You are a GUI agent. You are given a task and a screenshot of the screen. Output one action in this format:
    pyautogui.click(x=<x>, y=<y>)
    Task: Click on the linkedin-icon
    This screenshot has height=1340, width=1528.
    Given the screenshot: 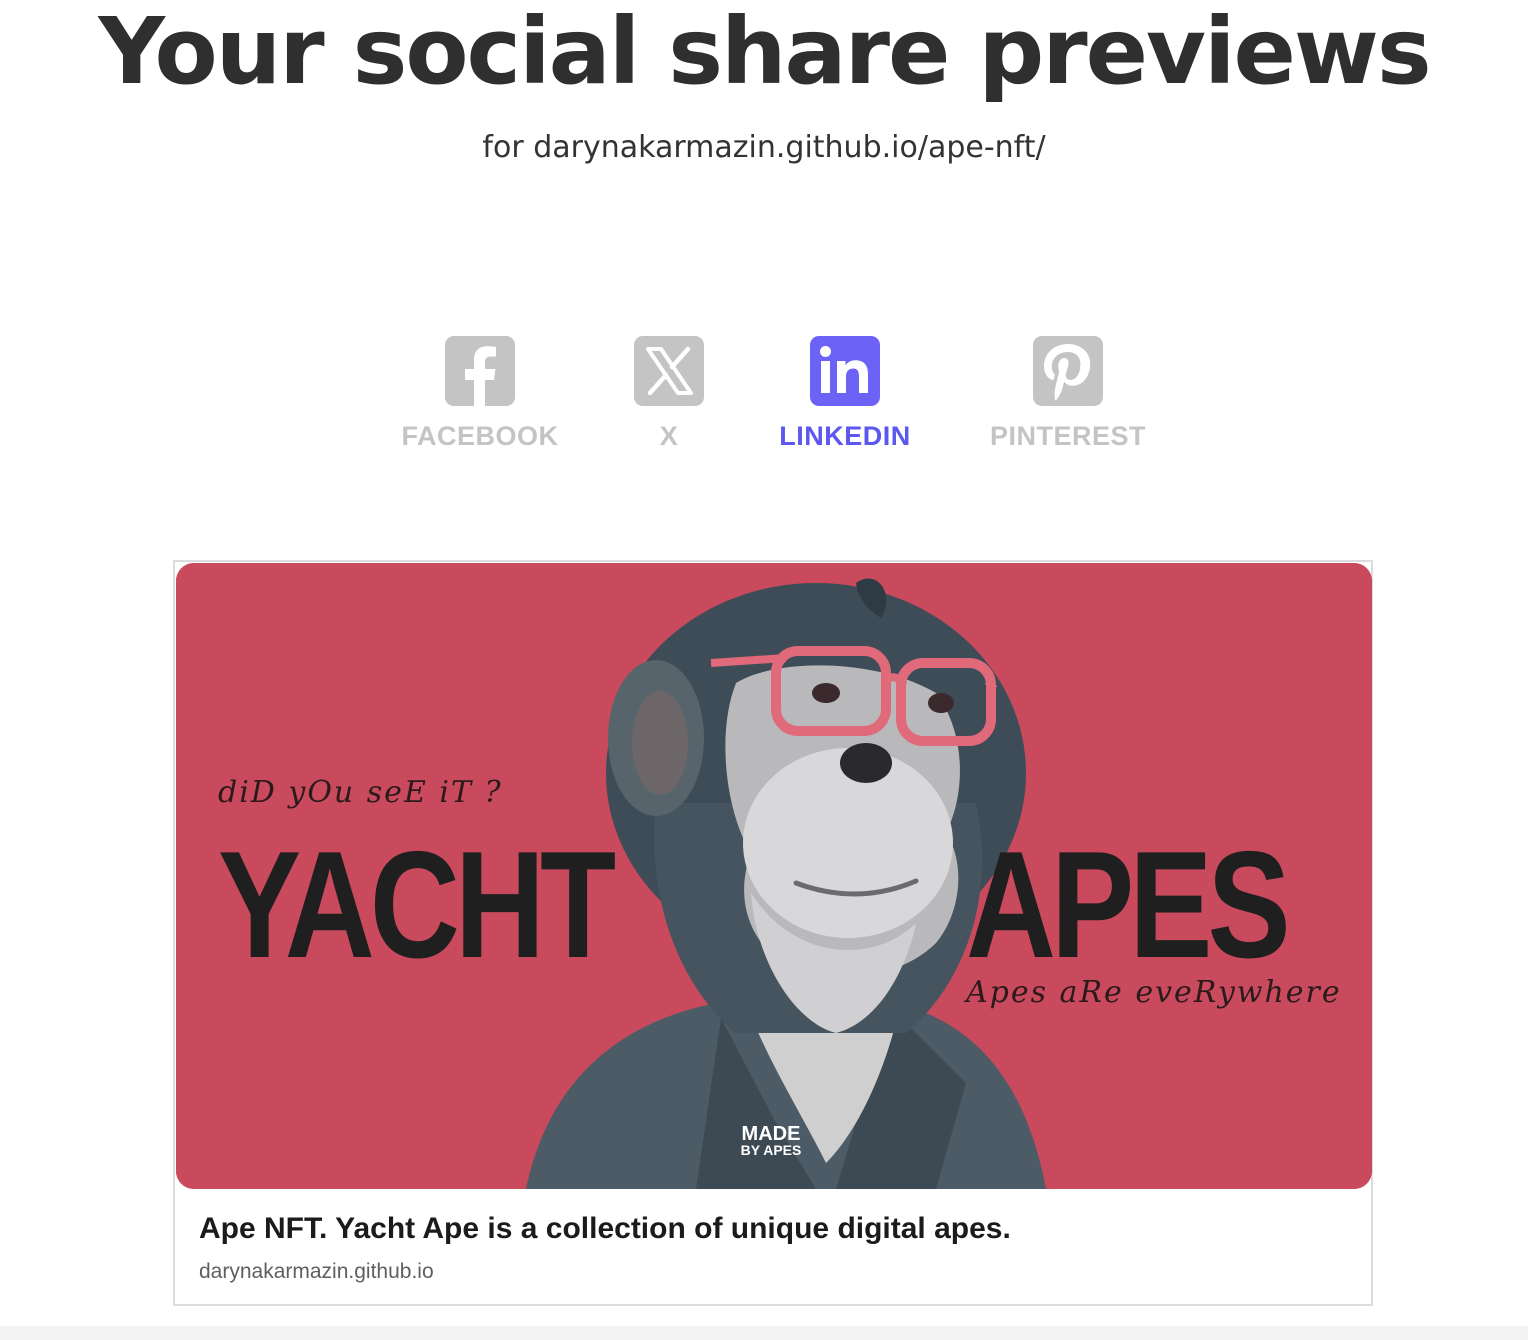 What is the action you would take?
    pyautogui.click(x=845, y=371)
    